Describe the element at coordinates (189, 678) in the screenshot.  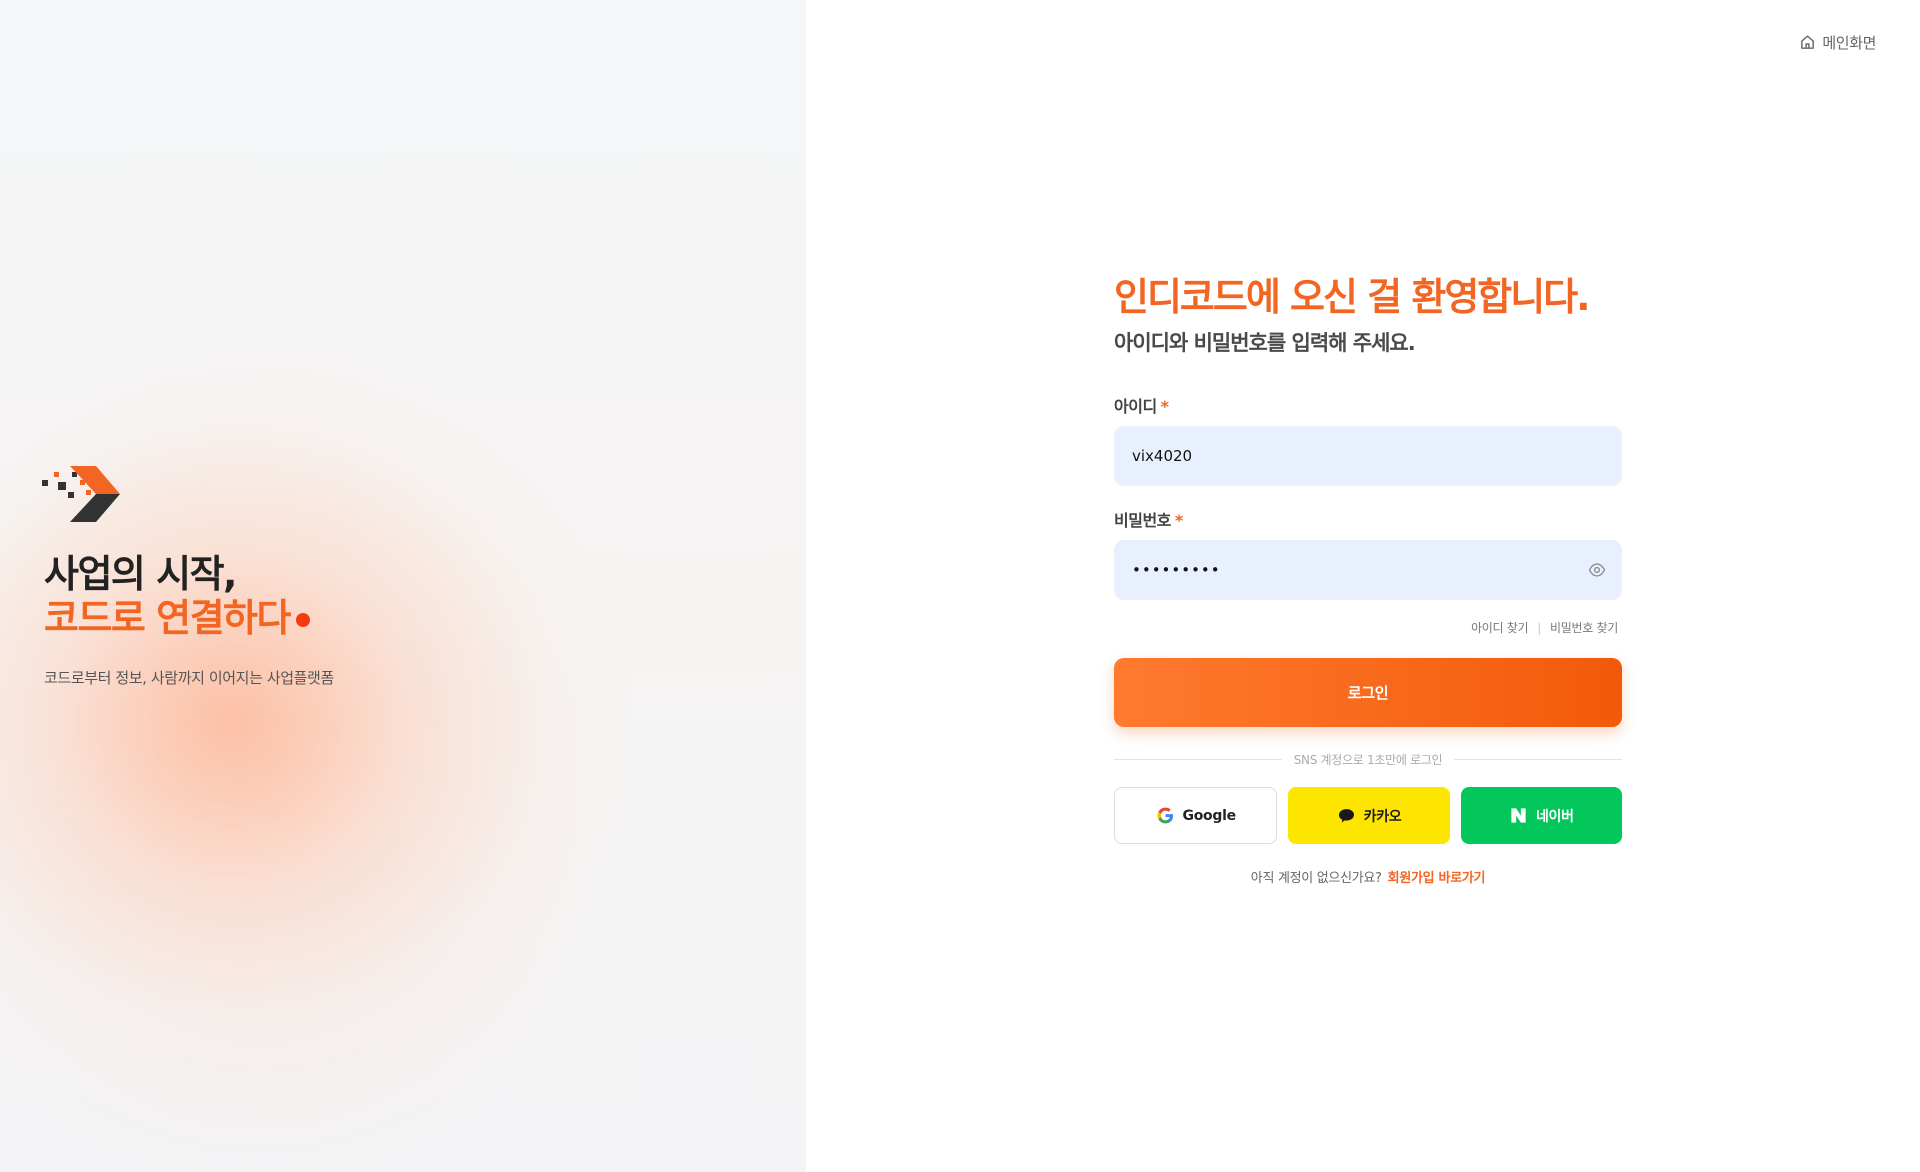
I see `tagline: 코드로부터 정보, 사람까지 이어지는 사업플랫폼` at that location.